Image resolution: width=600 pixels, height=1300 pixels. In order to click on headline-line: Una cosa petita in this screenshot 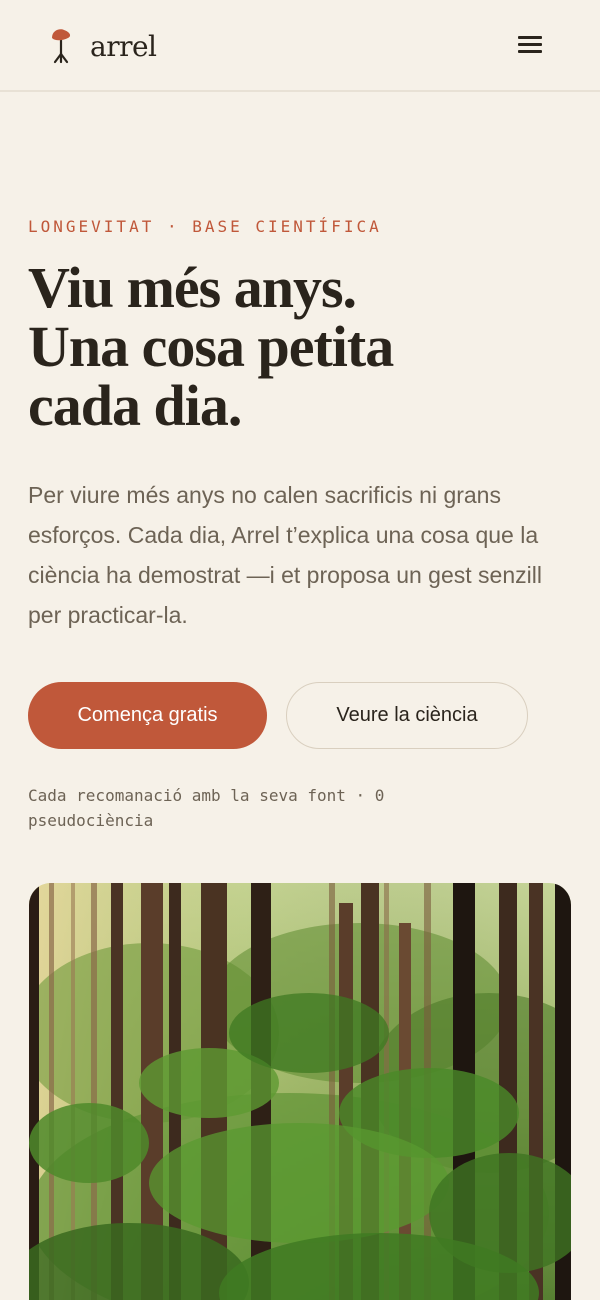, I will do `click(211, 346)`.